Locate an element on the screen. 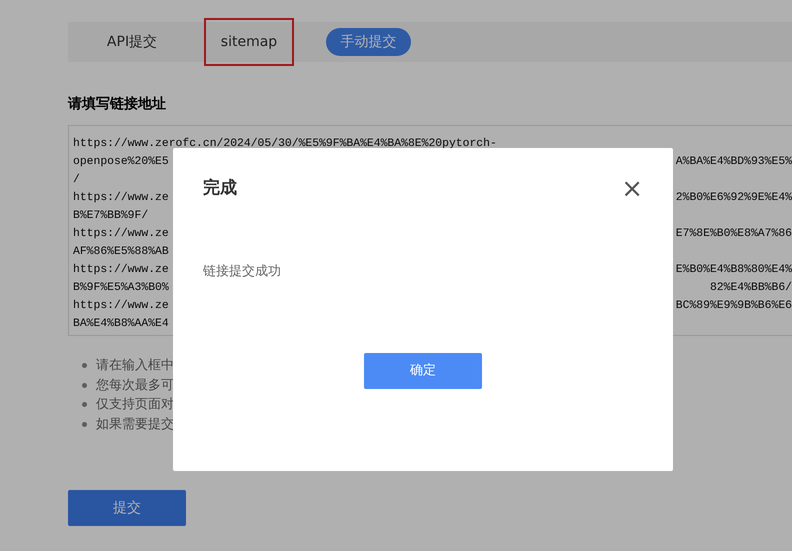 This screenshot has width=792, height=551. note-text: 请在输入框中 is located at coordinates (135, 366).